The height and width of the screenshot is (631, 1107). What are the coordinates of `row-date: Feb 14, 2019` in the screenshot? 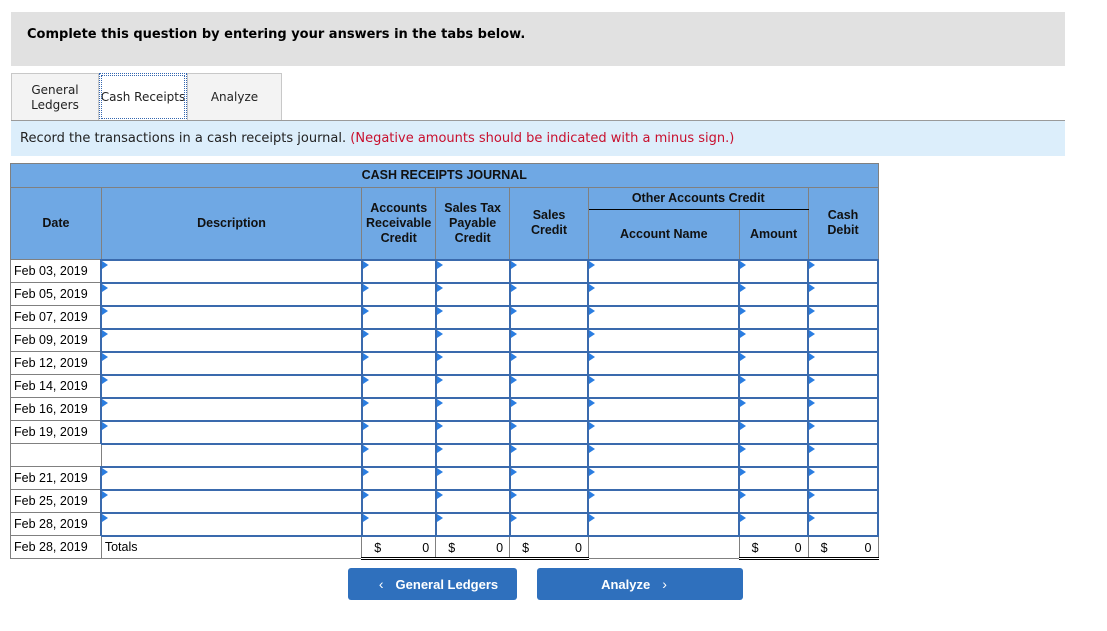 It's located at (56, 386).